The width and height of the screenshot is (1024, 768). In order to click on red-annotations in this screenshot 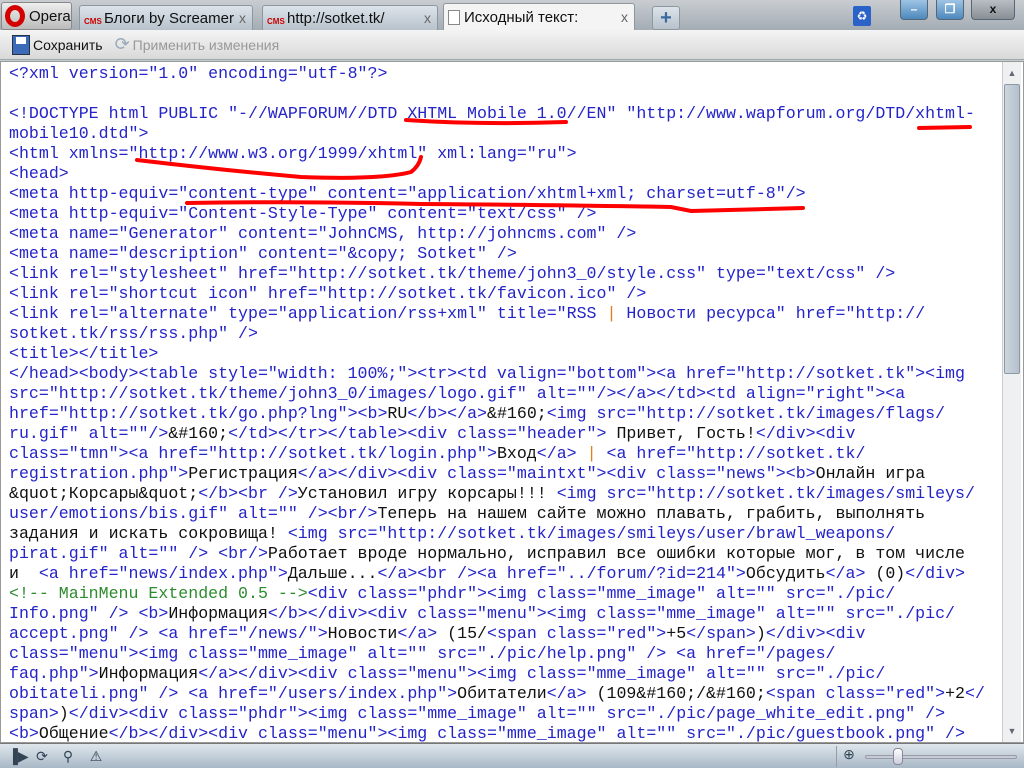, I will do `click(553, 166)`.